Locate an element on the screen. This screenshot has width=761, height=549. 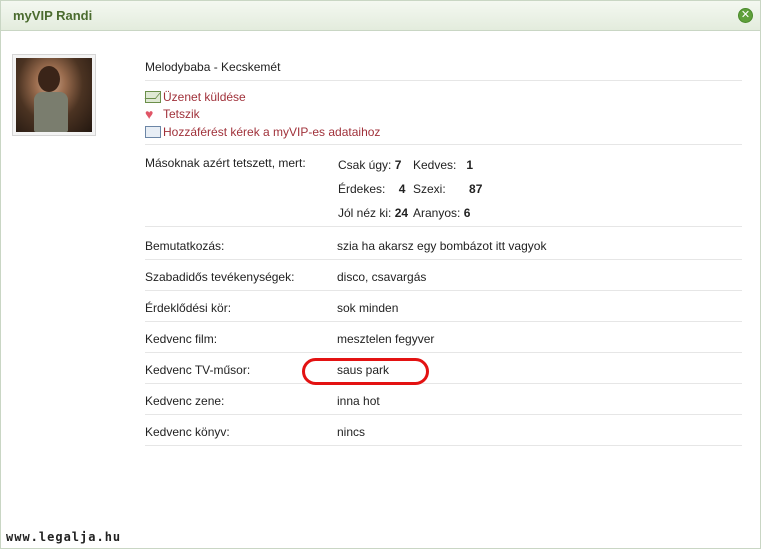
field-label-tv: Kedvenc TV-műsor: is located at coordinates (198, 370).